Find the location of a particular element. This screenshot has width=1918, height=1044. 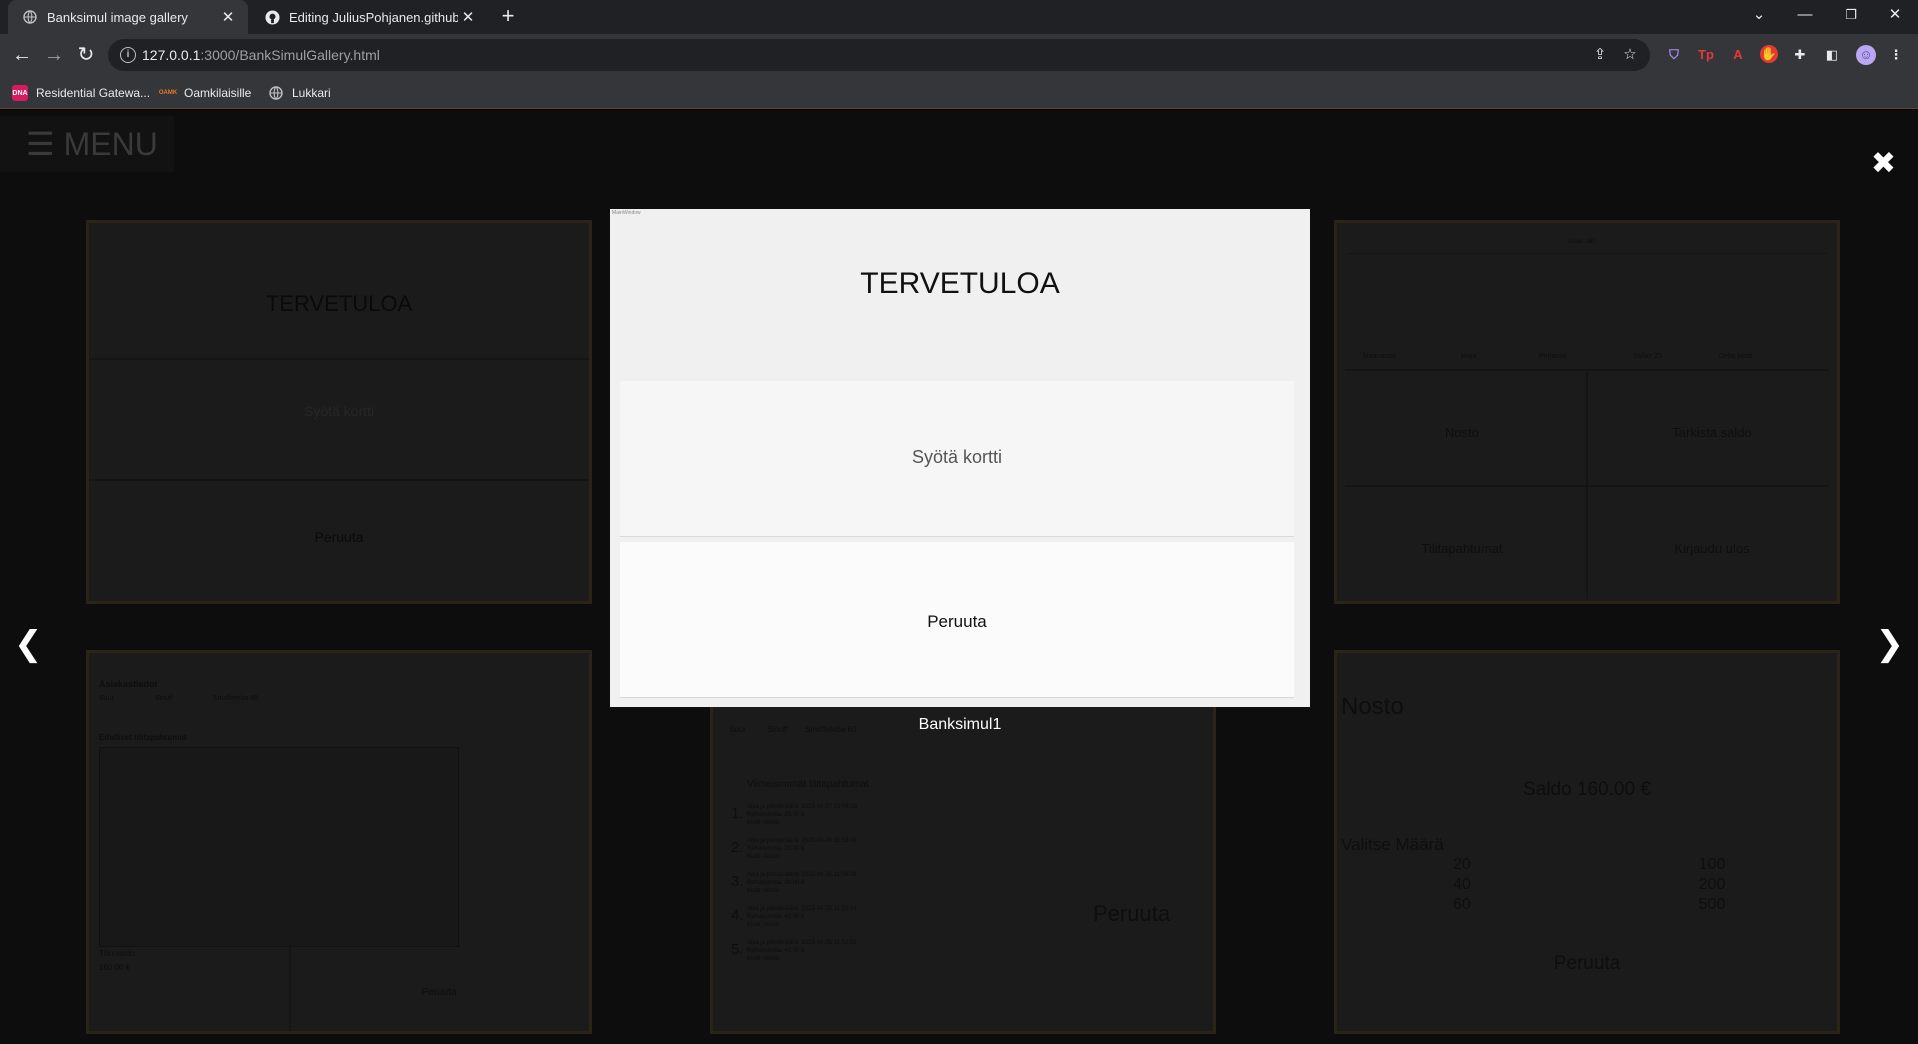

thumb-button-tilitapahtumat: Tilitapahtumat is located at coordinates (1462, 548).